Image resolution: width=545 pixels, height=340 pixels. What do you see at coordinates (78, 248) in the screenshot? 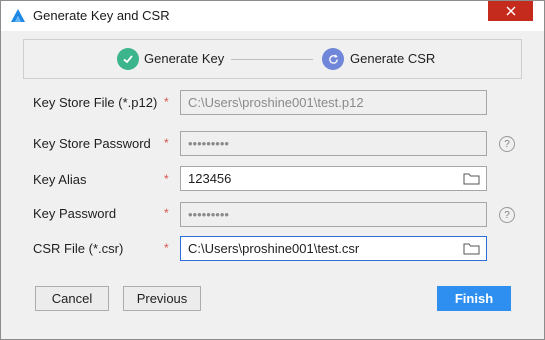
I see `csr-file-label: CSR File (*.csr)` at bounding box center [78, 248].